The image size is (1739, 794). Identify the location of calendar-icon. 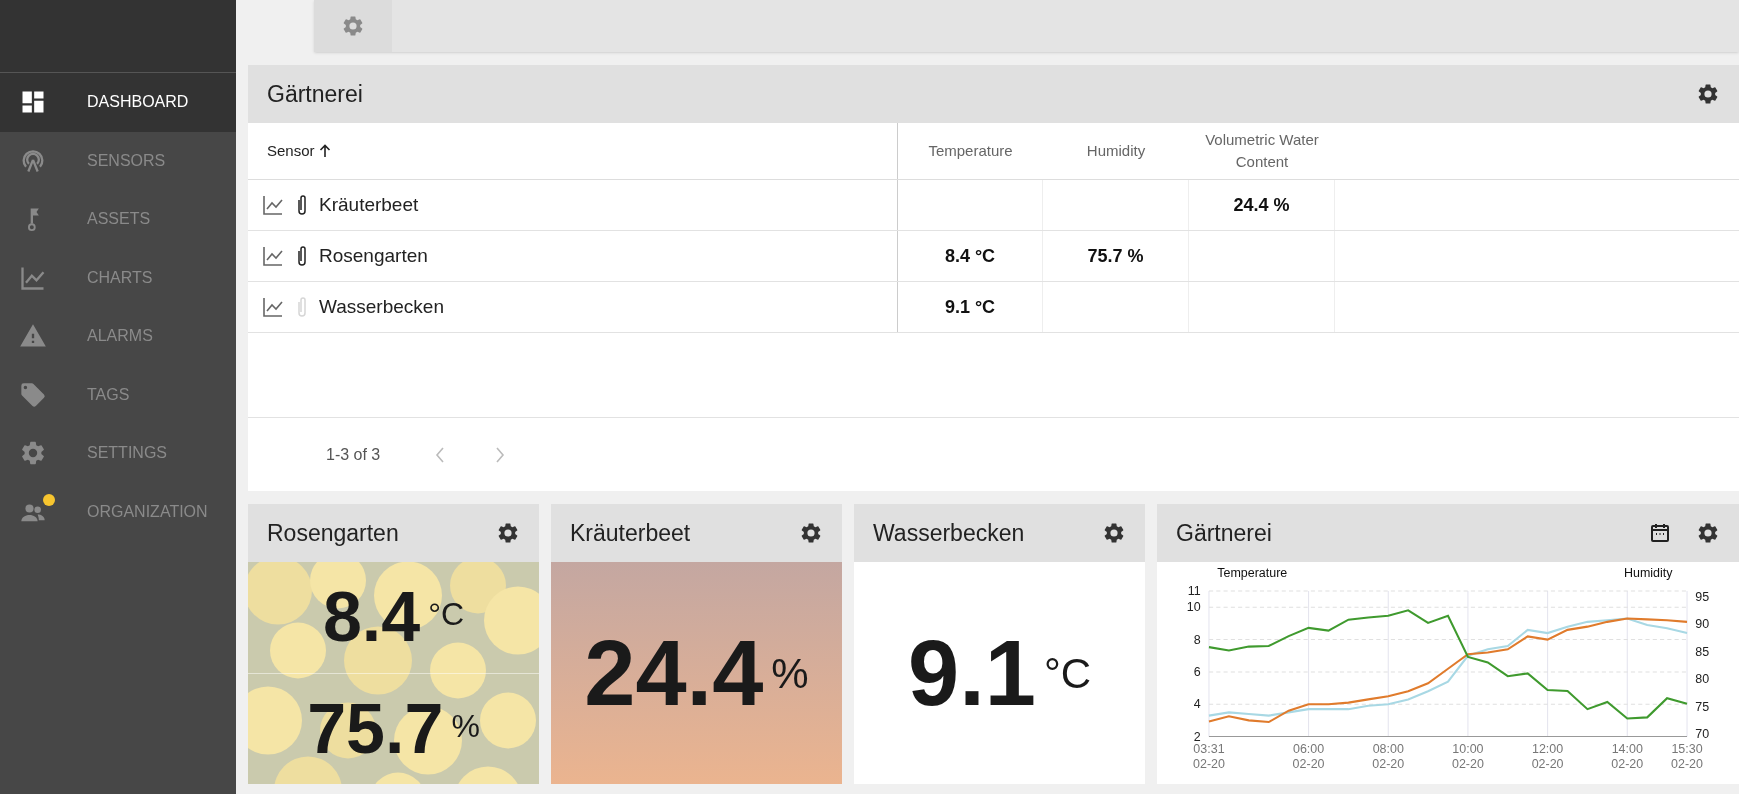
(1660, 533).